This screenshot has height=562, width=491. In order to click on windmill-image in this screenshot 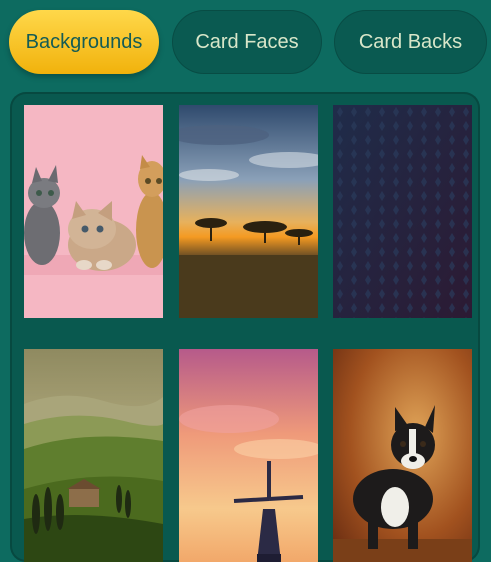, I will do `click(248, 455)`.